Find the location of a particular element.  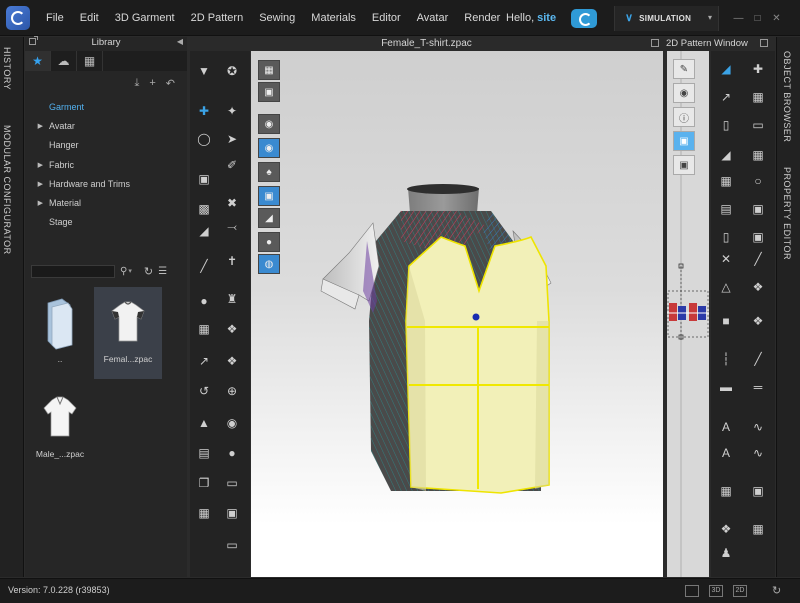

edit-pattern-icon: ◢ is located at coordinates (726, 69).